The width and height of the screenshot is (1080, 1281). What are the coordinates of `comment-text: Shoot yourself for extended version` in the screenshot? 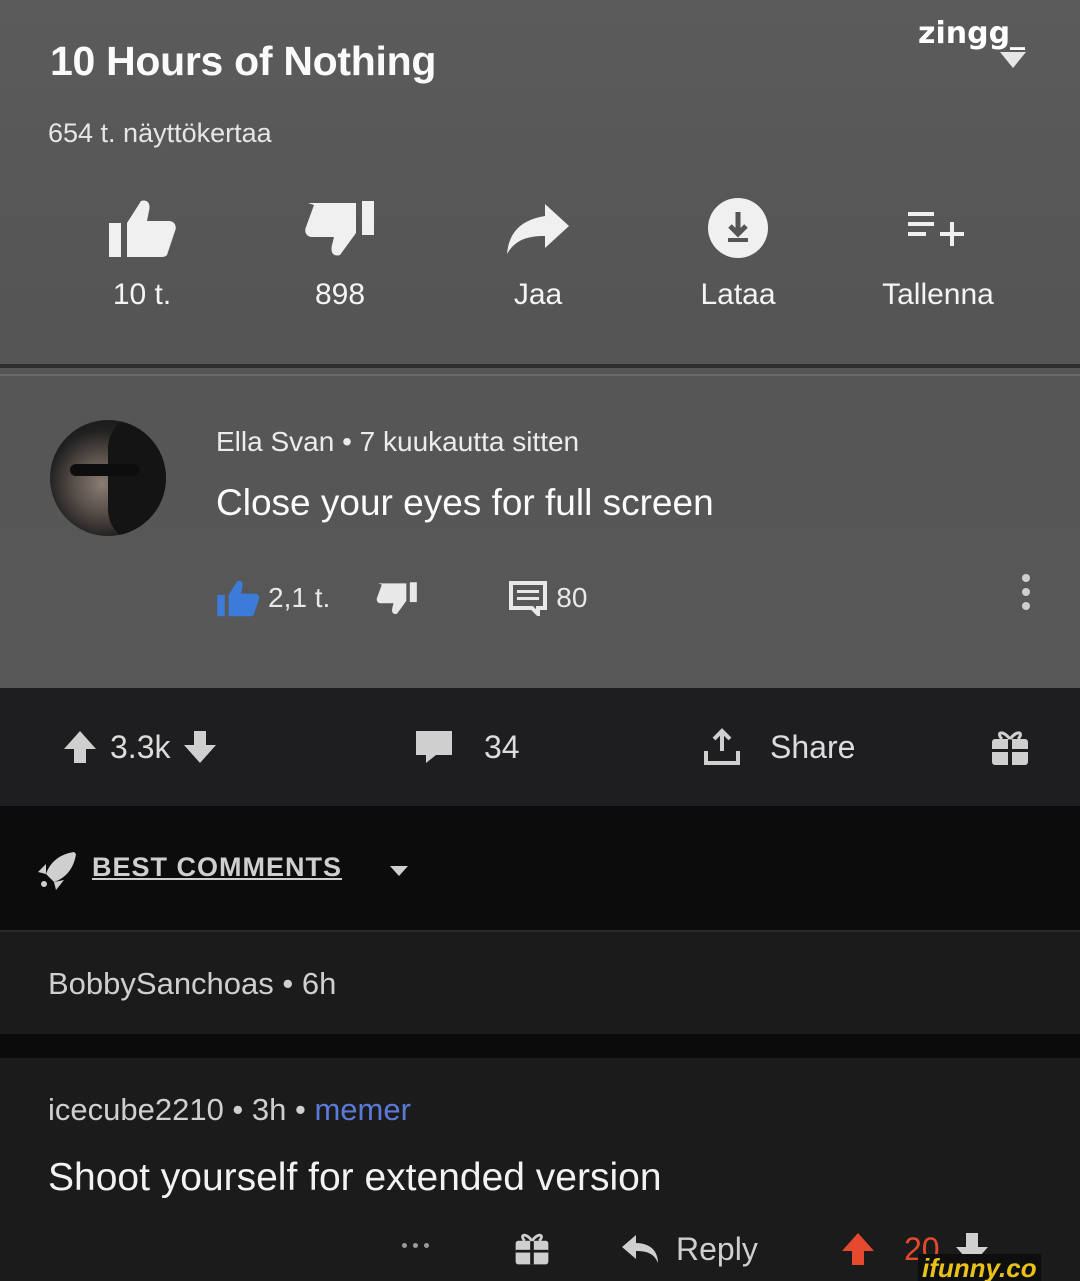 It's located at (355, 1177).